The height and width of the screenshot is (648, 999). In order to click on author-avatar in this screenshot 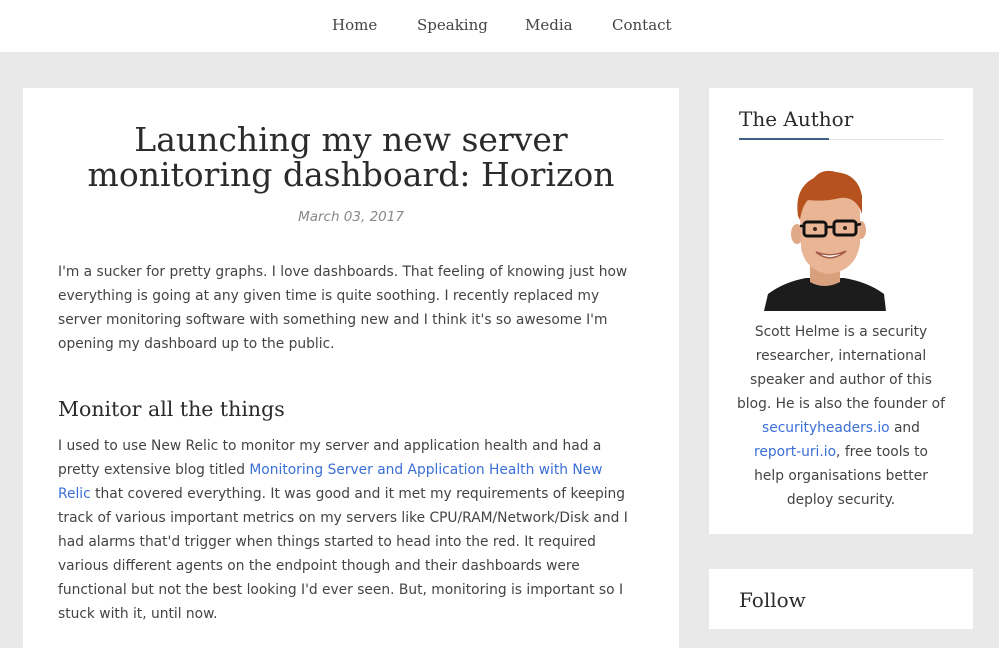, I will do `click(825, 240)`.